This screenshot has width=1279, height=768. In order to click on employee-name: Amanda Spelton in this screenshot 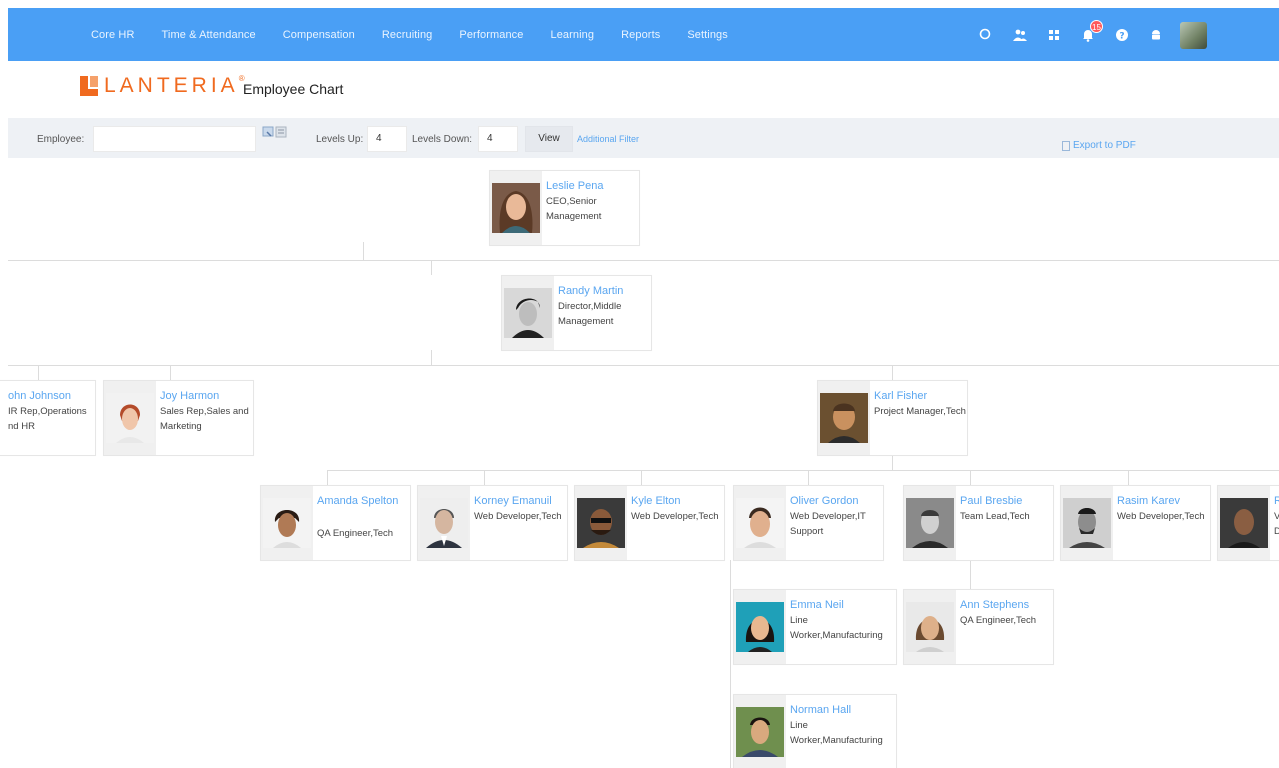, I will do `click(365, 501)`.